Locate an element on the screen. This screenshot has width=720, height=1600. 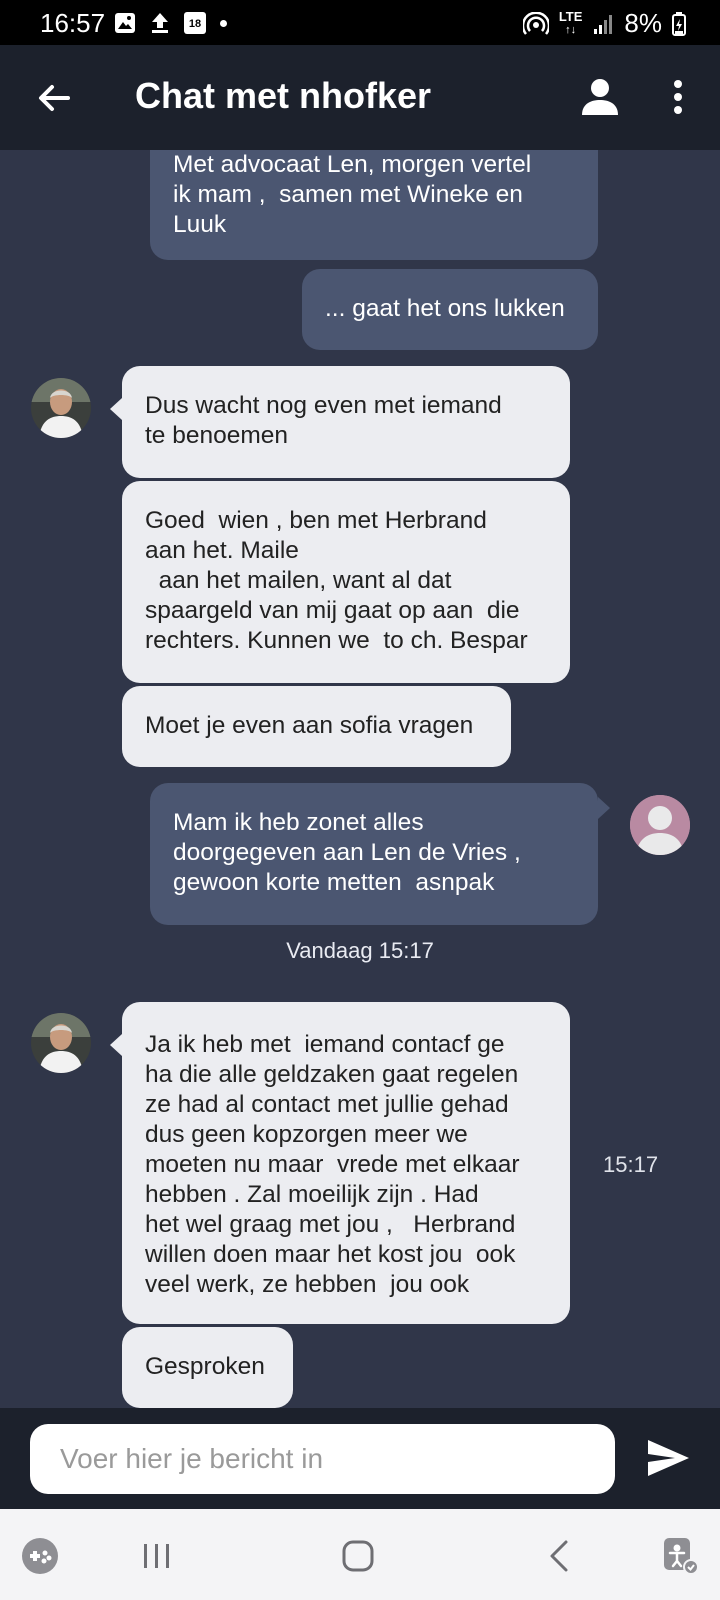
status-system-icons: LTE ↑↓ 8% is located at coordinates (604, 23).